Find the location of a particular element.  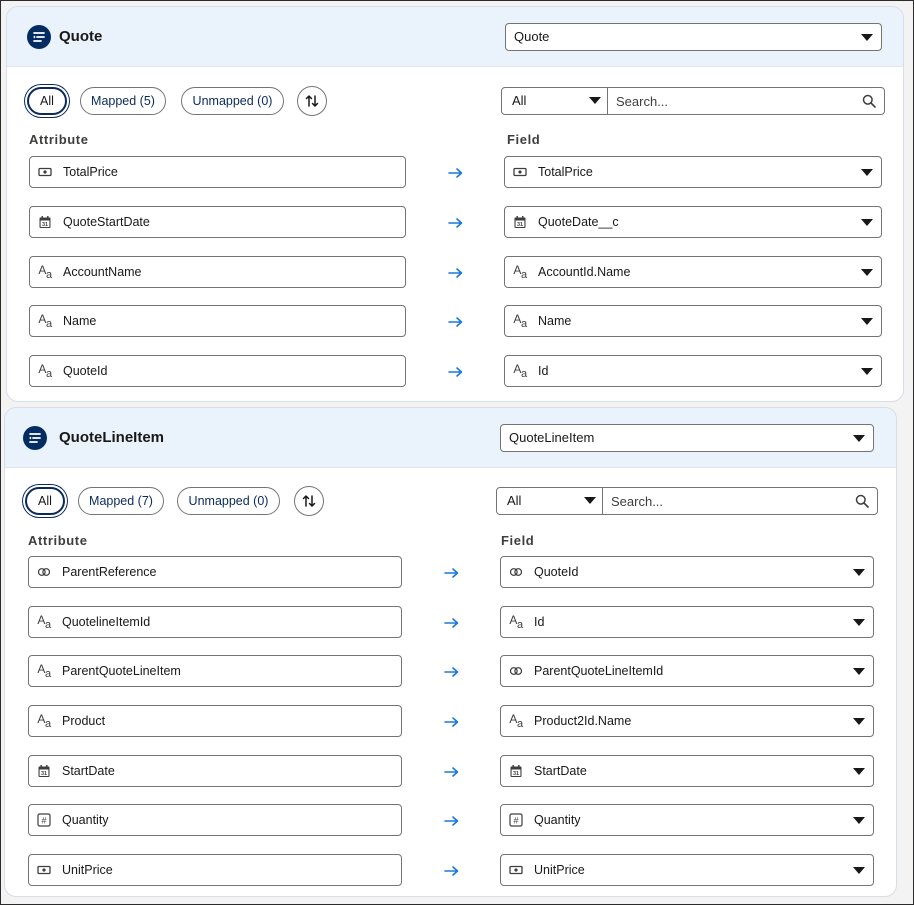

field-select: Aa Name is located at coordinates (693, 321).